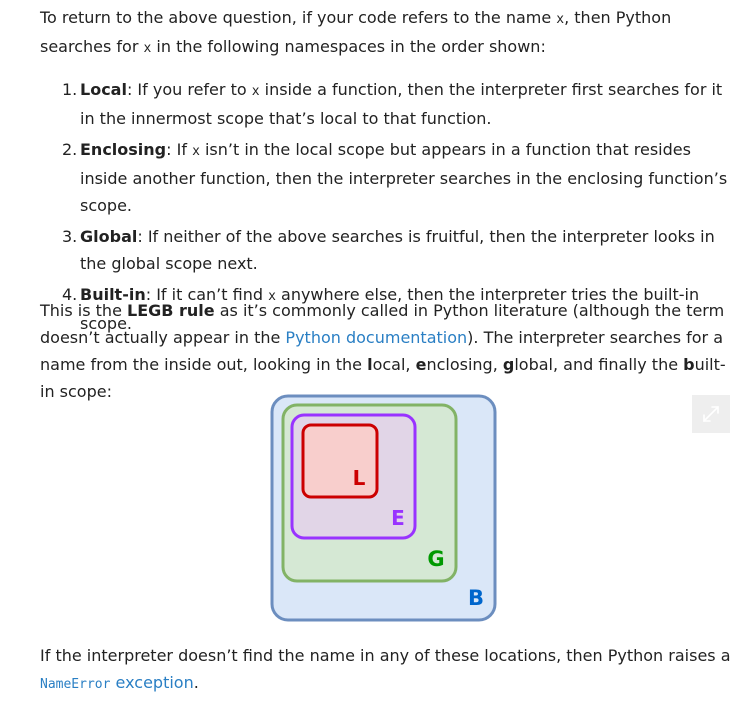 The image size is (756, 706). What do you see at coordinates (70, 149) in the screenshot?
I see `list-number: 2.` at bounding box center [70, 149].